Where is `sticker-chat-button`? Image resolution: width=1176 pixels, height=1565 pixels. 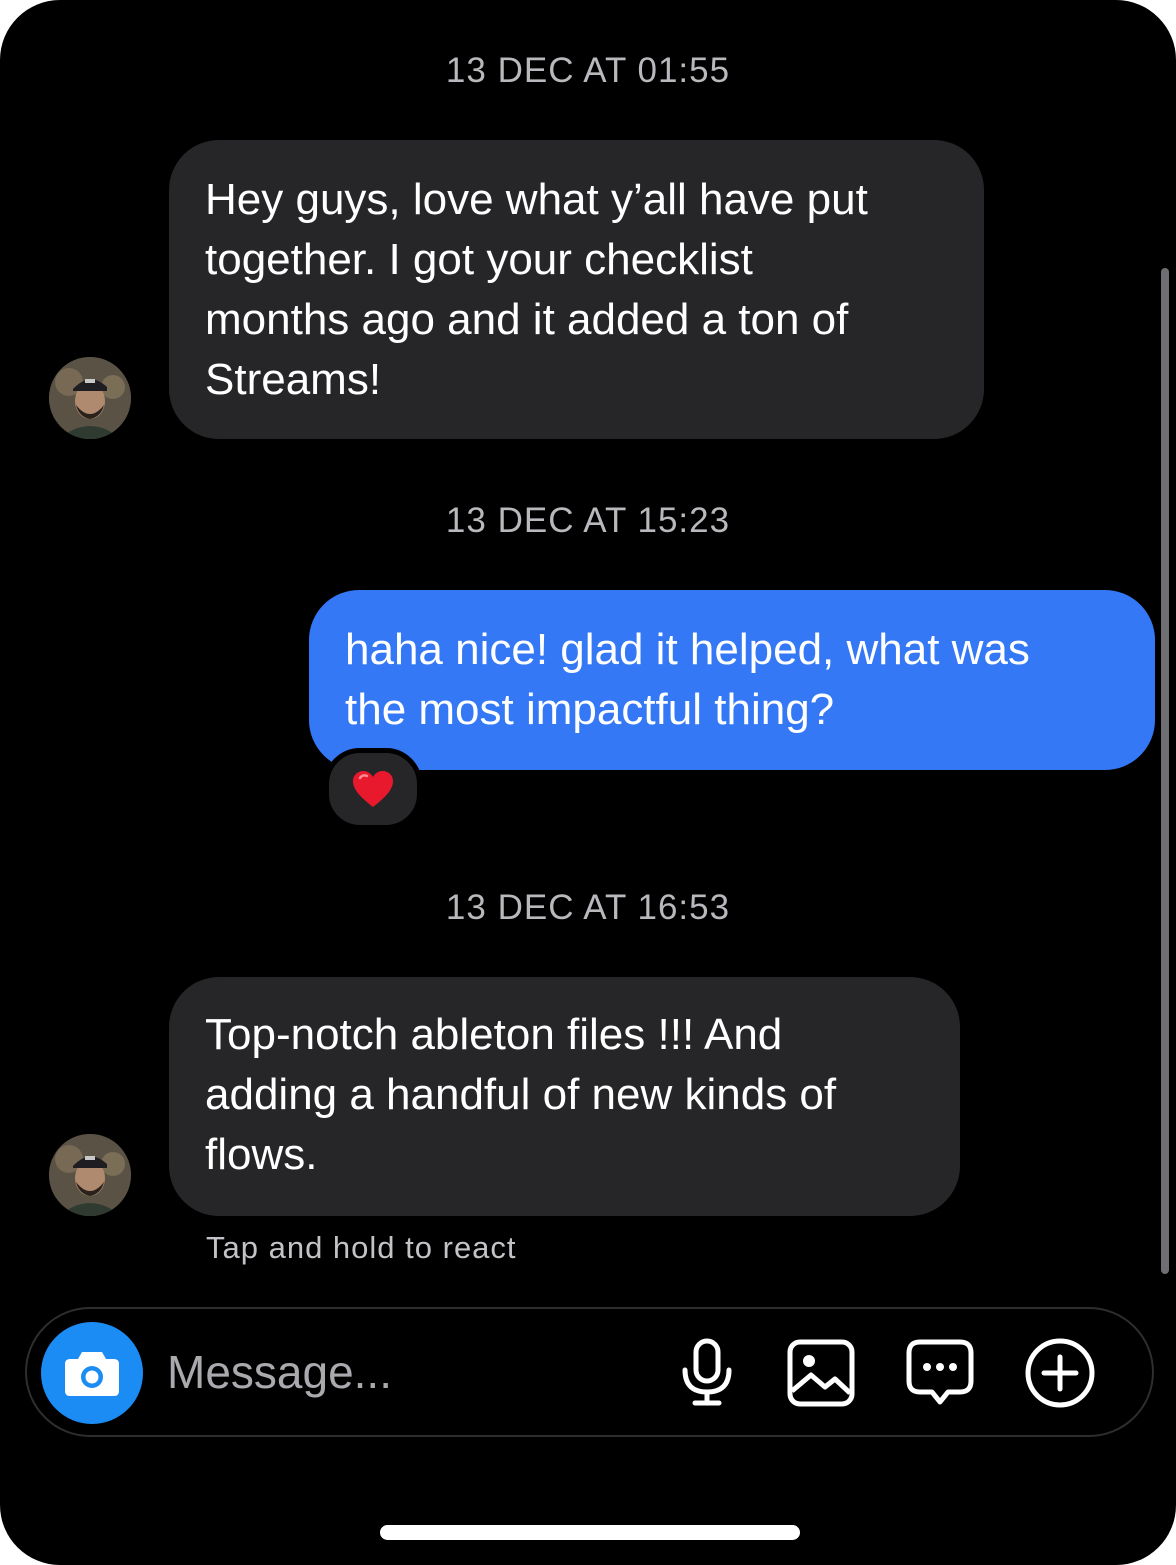 sticker-chat-button is located at coordinates (940, 1373).